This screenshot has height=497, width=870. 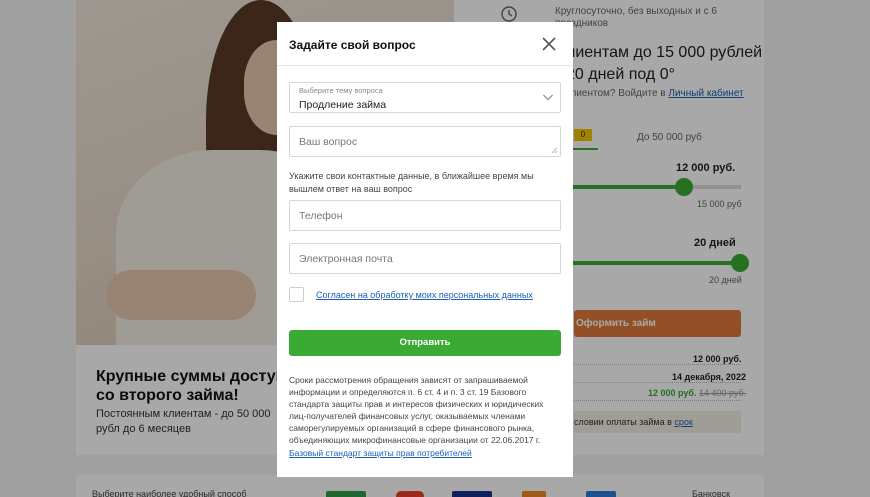 What do you see at coordinates (346, 259) in the screenshot?
I see `email-placeholder: Электронная почта` at bounding box center [346, 259].